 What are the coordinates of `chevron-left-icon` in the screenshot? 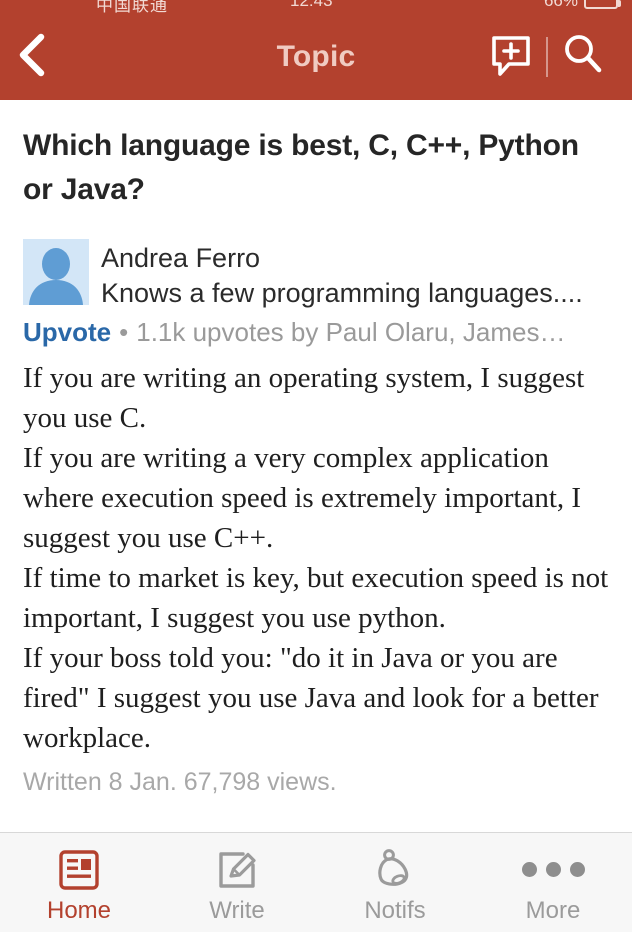 It's located at (31, 57).